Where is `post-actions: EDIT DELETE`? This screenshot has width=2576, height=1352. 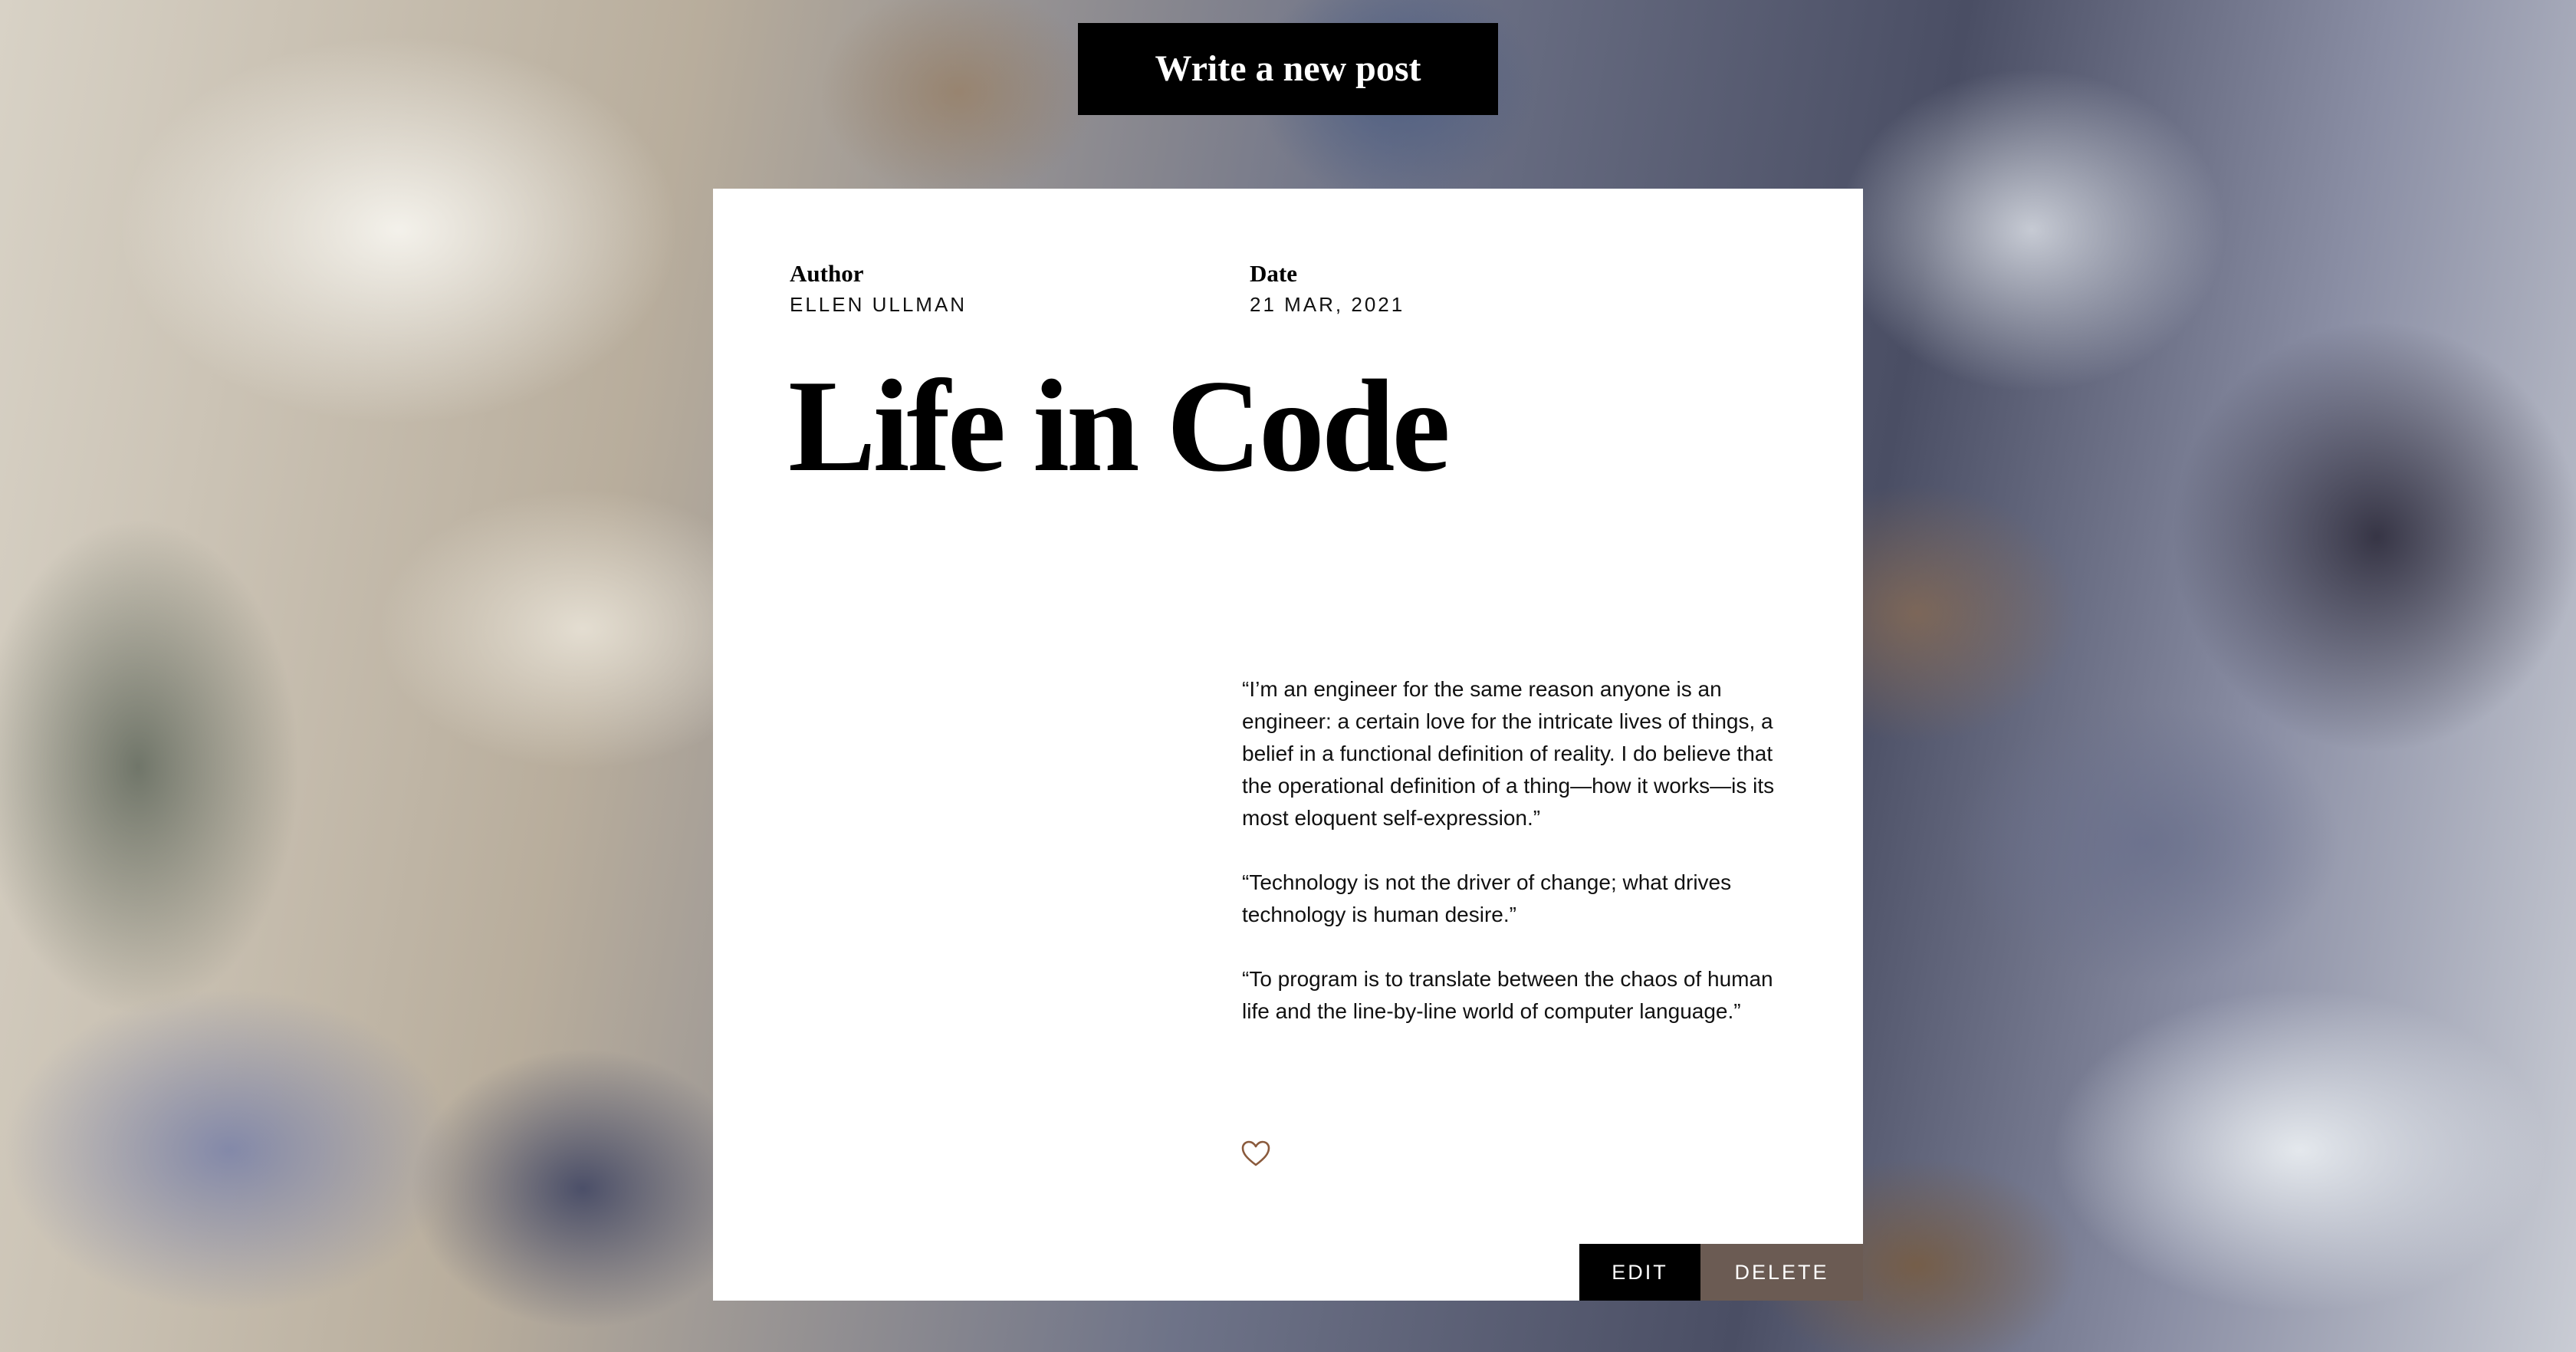 post-actions: EDIT DELETE is located at coordinates (1721, 1272).